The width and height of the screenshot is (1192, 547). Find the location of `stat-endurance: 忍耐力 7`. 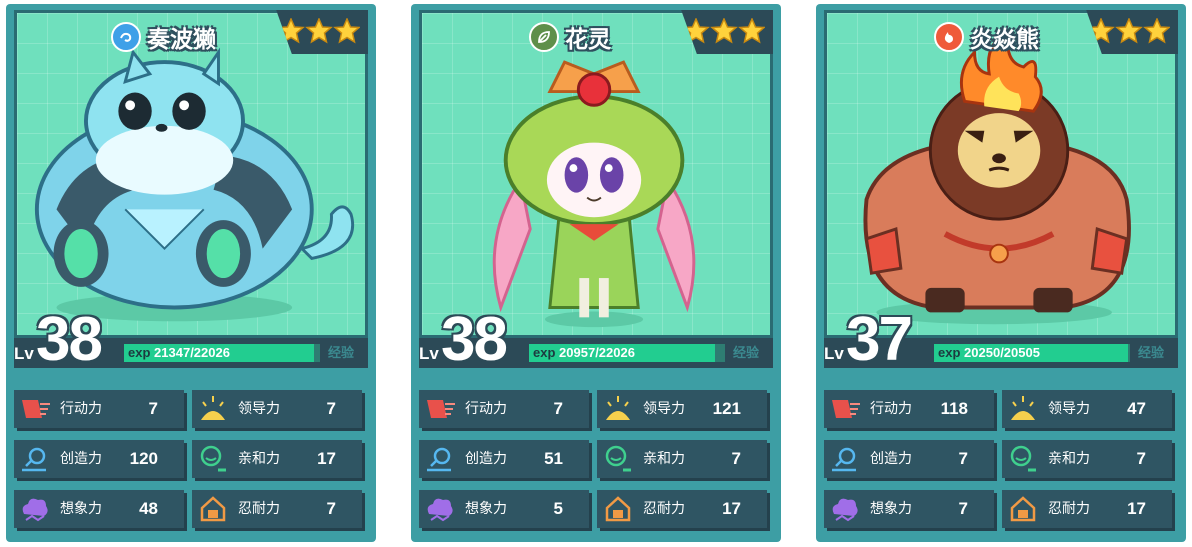

stat-endurance: 忍耐力 7 is located at coordinates (277, 509).